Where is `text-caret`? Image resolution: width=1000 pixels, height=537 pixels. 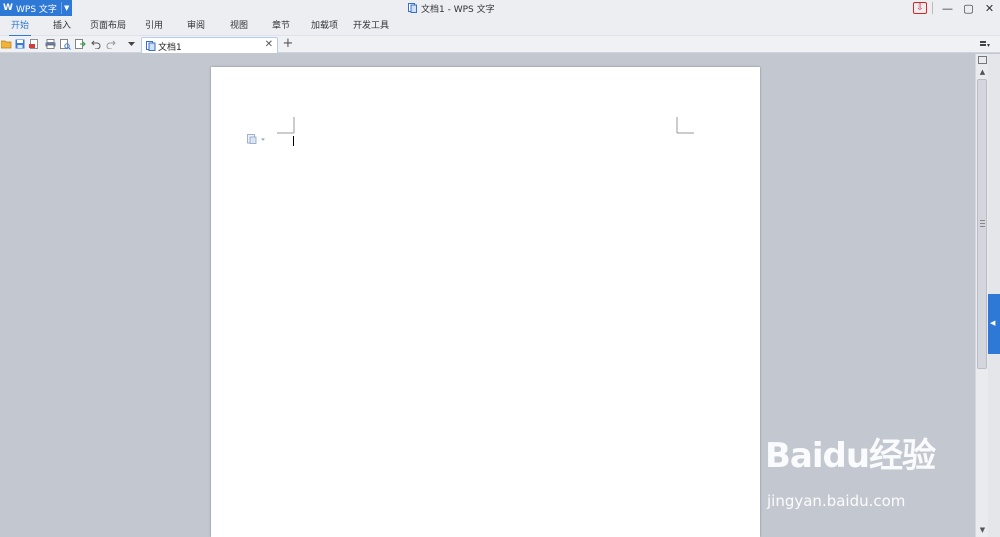 text-caret is located at coordinates (293, 141).